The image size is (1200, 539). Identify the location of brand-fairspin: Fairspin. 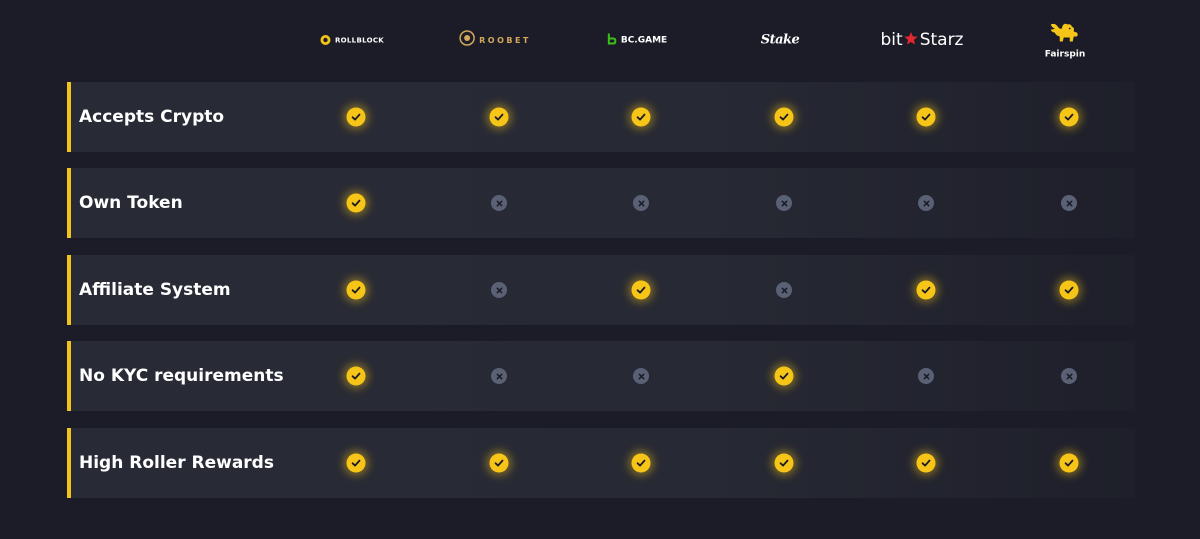
(1065, 40).